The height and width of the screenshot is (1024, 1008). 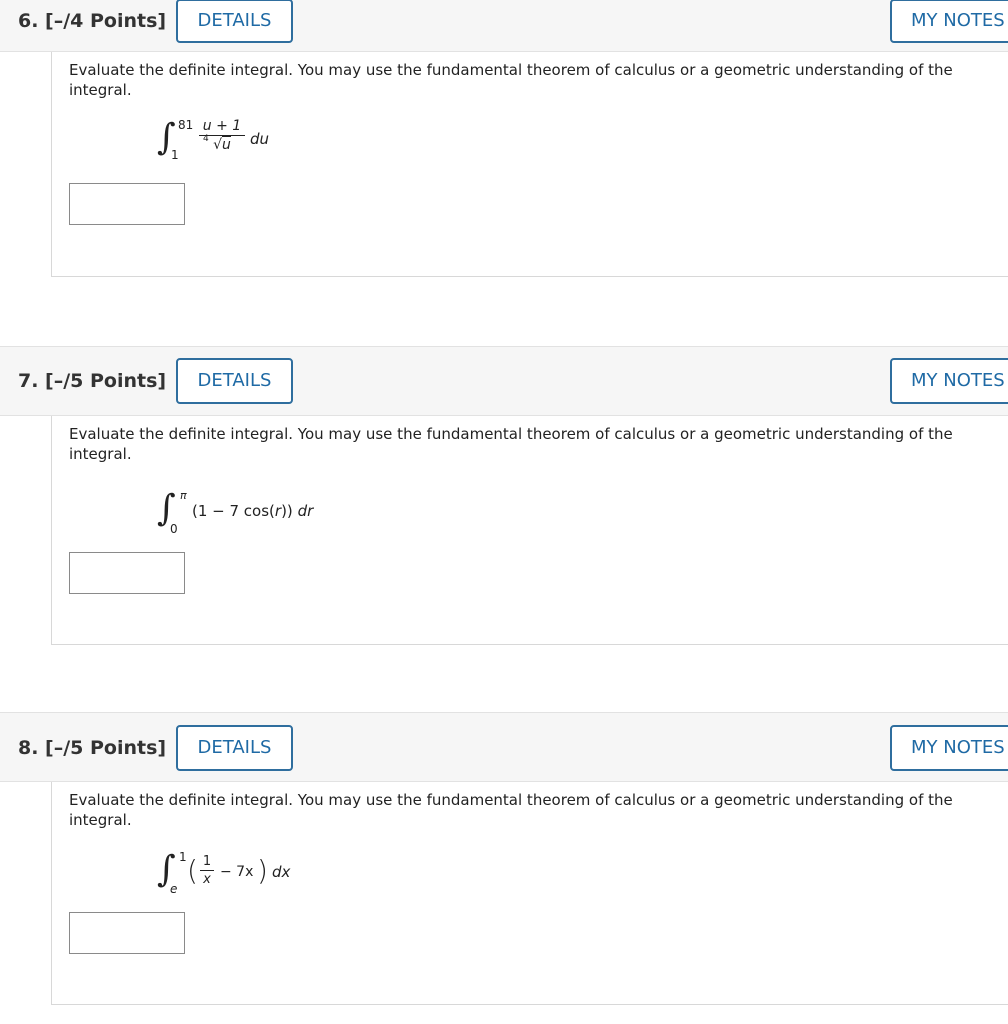 What do you see at coordinates (183, 857) in the screenshot?
I see `upper-limit: 1` at bounding box center [183, 857].